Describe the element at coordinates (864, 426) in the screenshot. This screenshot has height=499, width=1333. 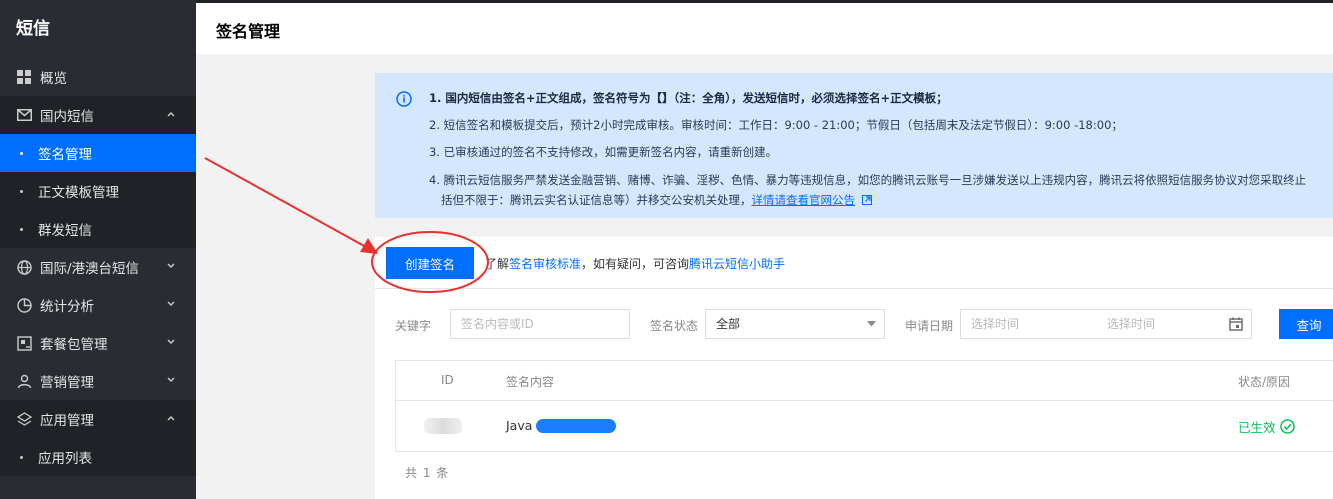
I see `table-row: Java 已生效` at that location.